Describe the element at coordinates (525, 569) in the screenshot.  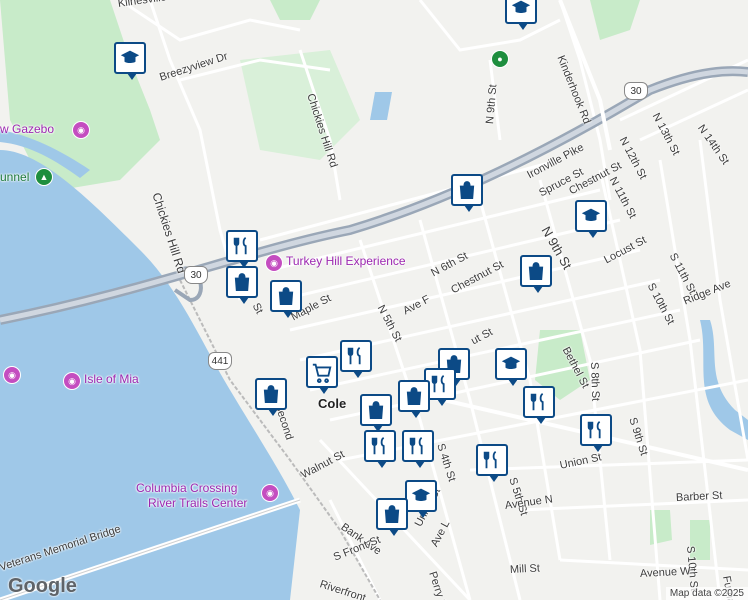
I see `street-label: Mill St` at that location.